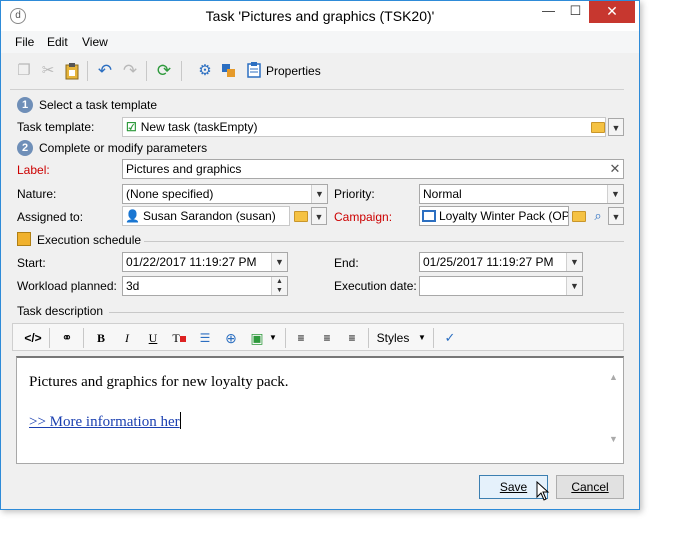 This screenshot has width=677, height=541. Describe the element at coordinates (575, 12) in the screenshot. I see `maximize-button: ☐` at that location.